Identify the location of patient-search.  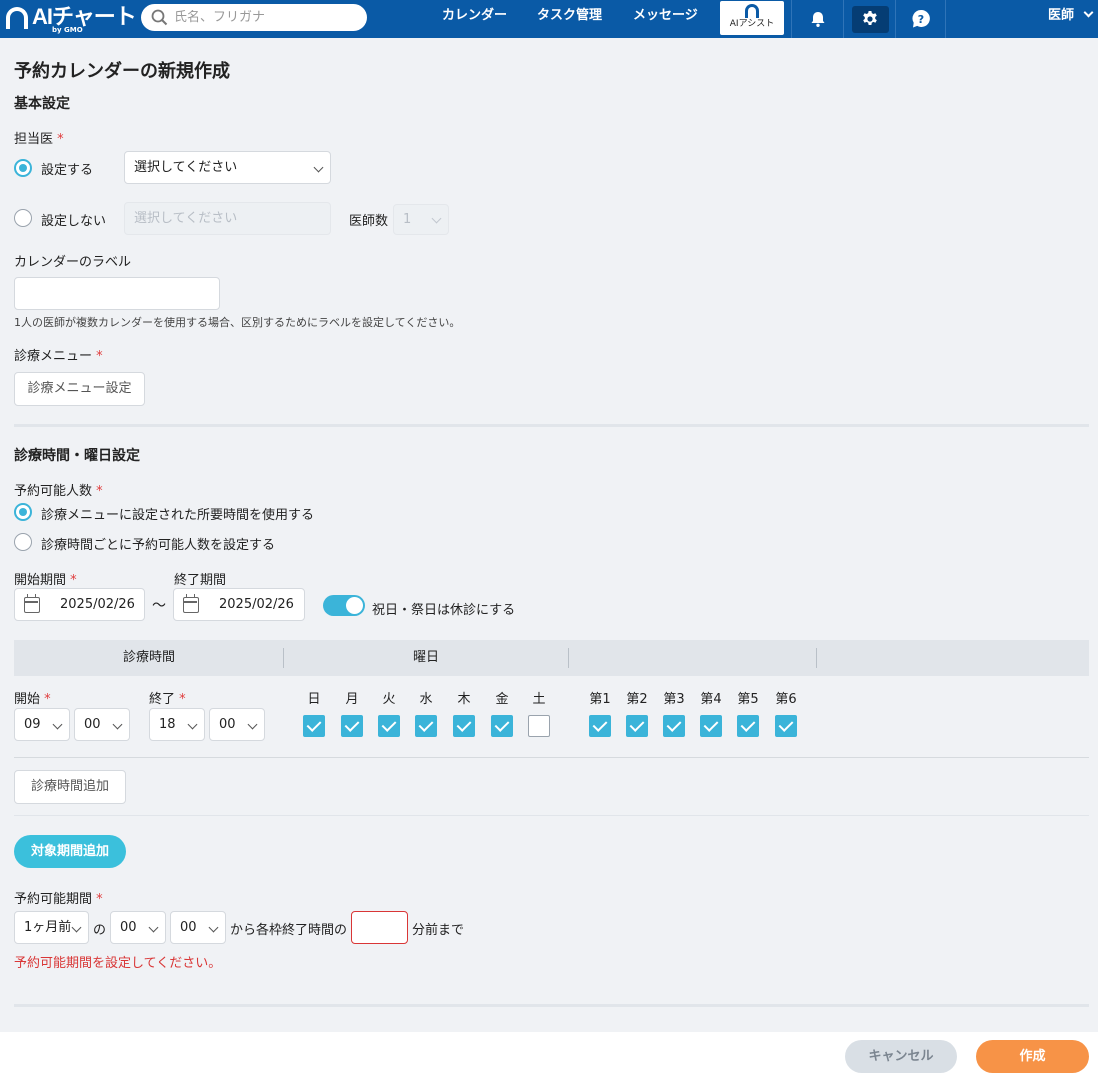
(254, 17).